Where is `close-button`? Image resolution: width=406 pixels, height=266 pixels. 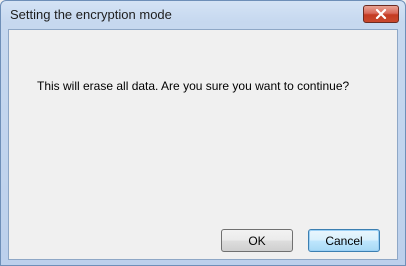
close-button is located at coordinates (381, 14).